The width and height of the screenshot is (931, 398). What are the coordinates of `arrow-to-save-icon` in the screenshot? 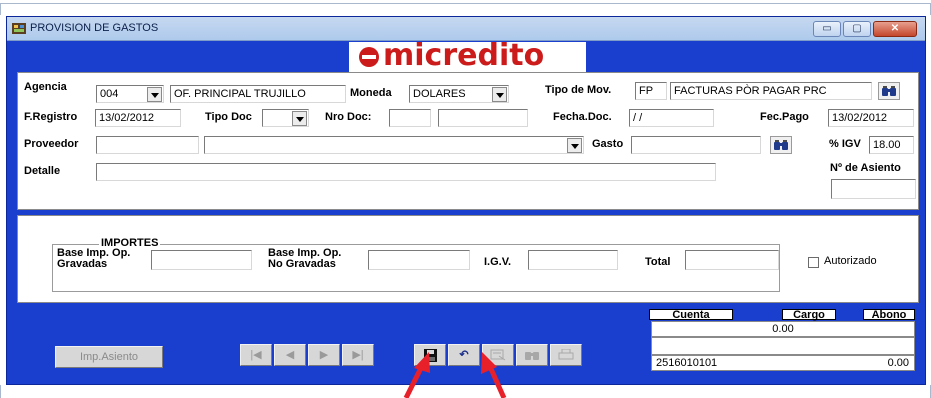 It's located at (416, 375).